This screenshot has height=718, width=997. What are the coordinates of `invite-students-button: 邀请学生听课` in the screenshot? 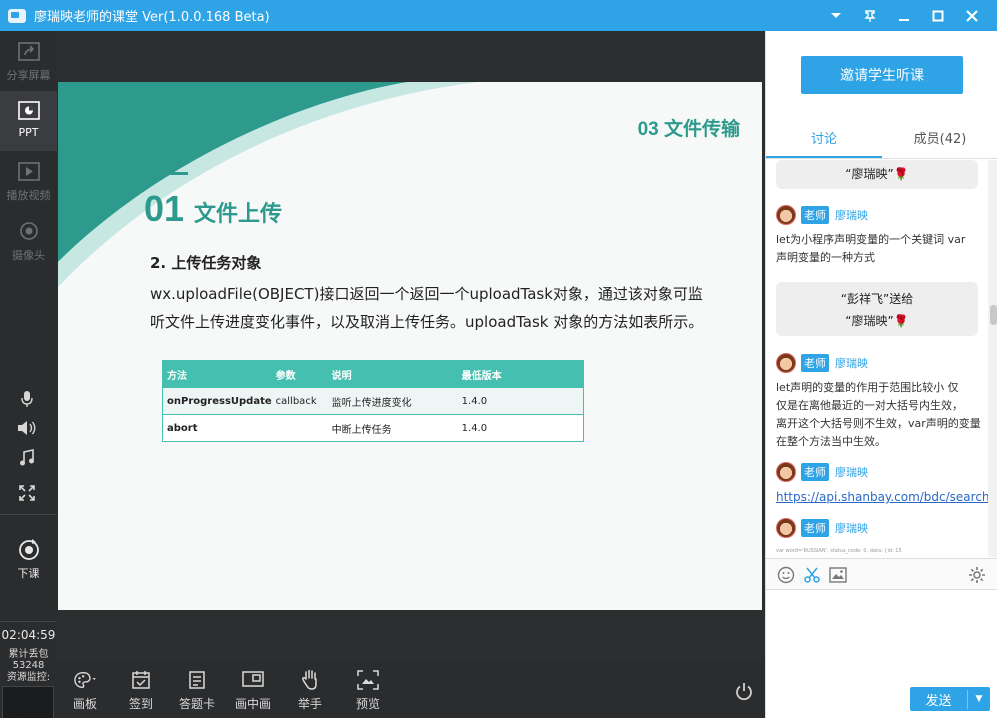 It's located at (882, 75).